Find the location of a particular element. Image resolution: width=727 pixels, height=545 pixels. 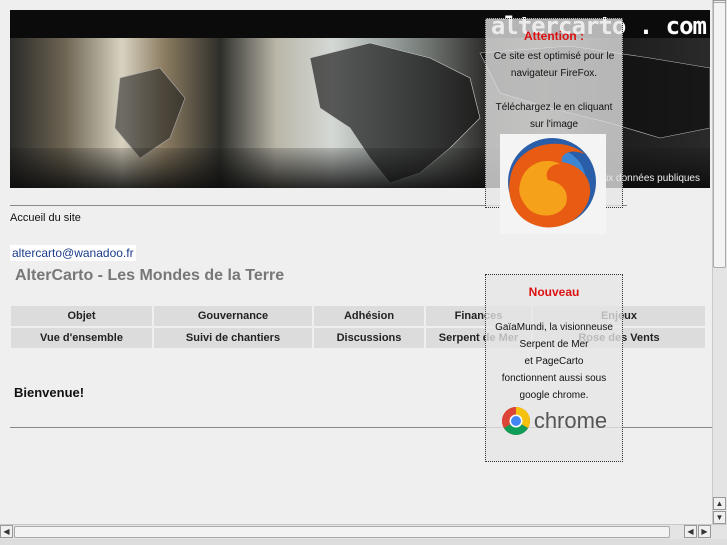

nav-item-gouvernance: Gouvernance is located at coordinates (233, 316).